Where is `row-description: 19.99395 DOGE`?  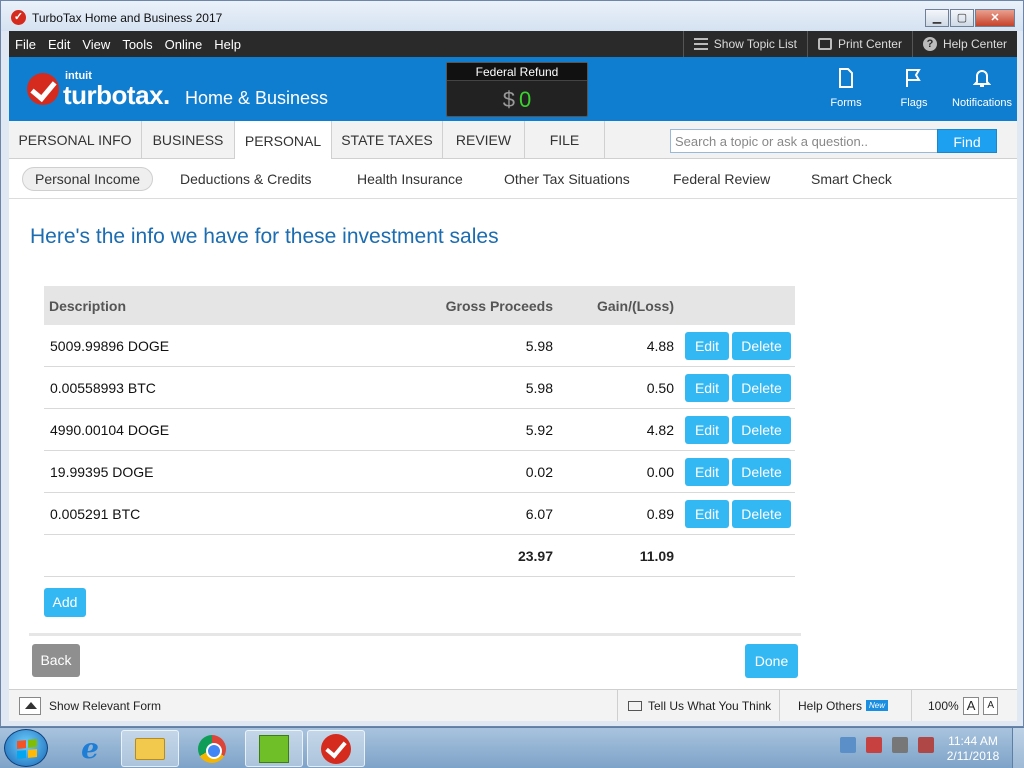
row-description: 19.99395 DOGE is located at coordinates (102, 472).